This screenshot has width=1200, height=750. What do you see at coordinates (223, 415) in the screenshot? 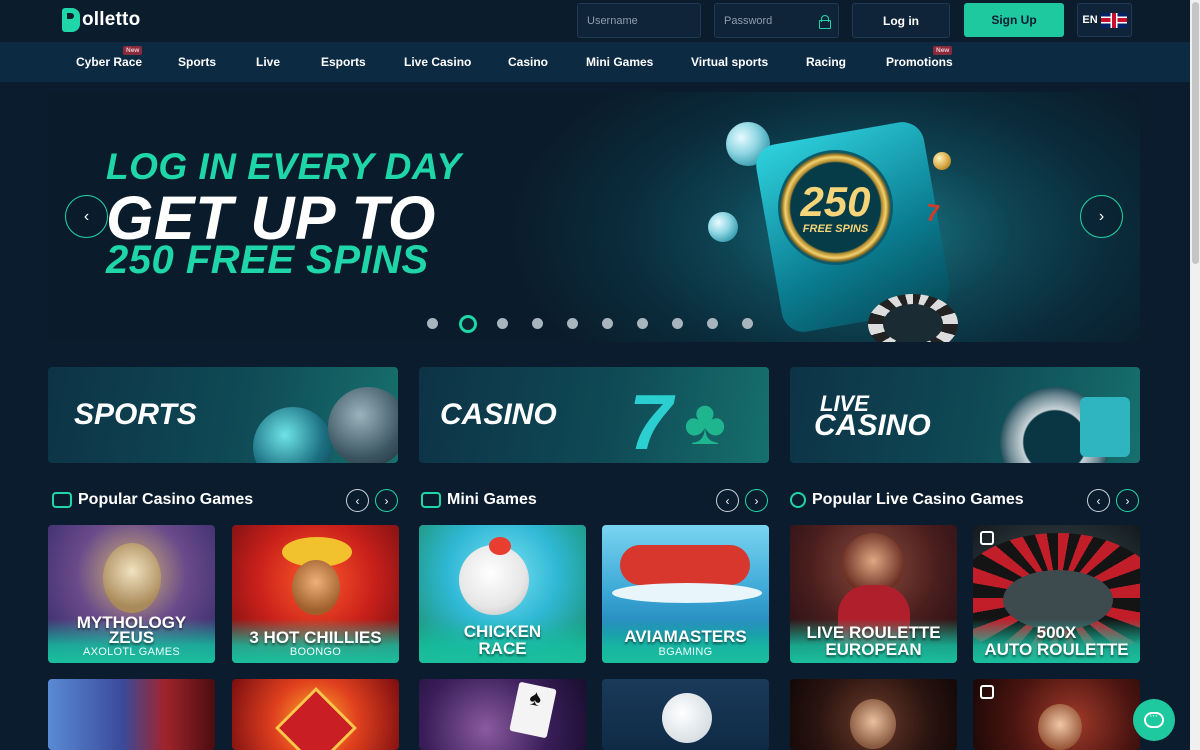
I see `category-tile-sports: SPORTS` at bounding box center [223, 415].